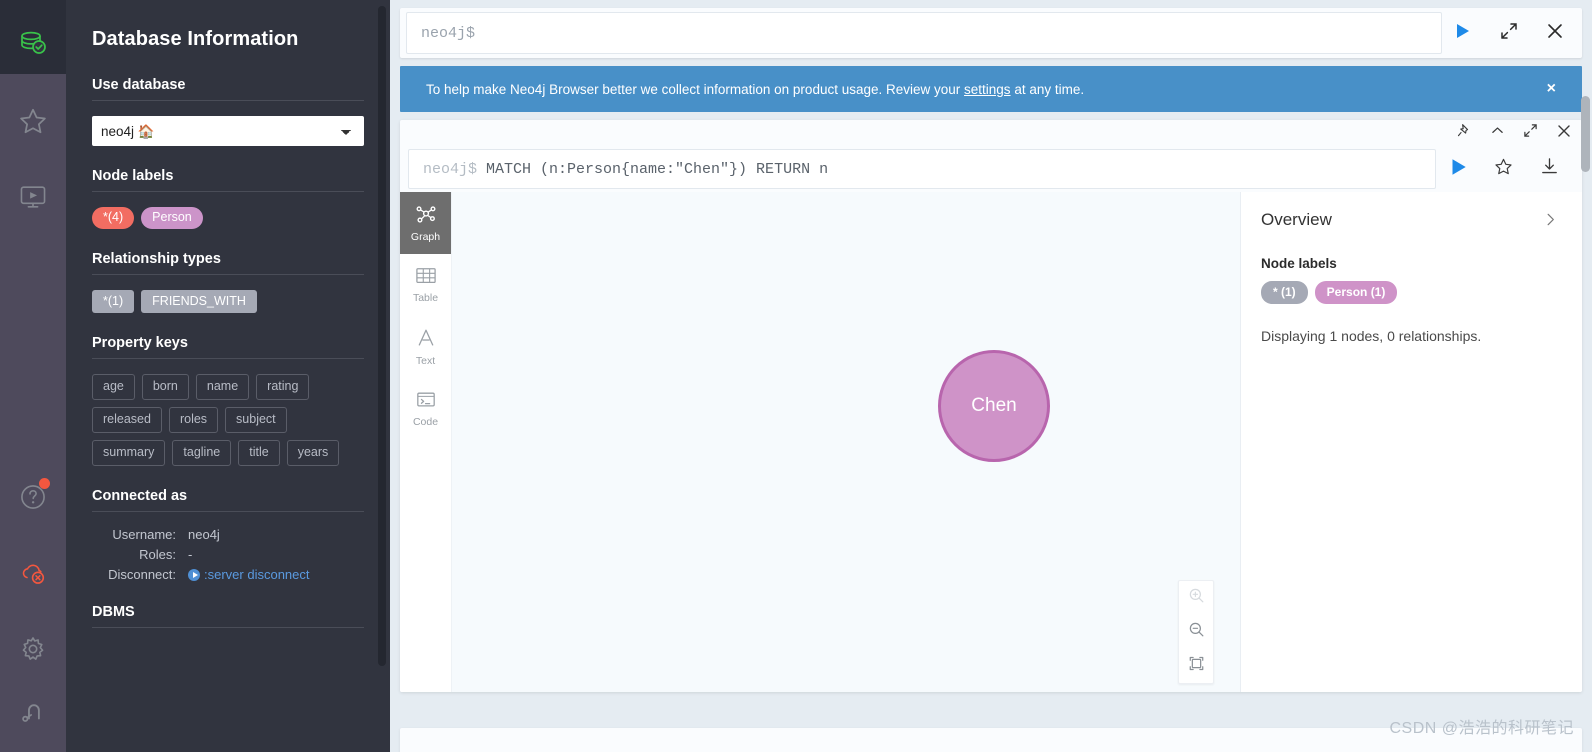 Image resolution: width=1592 pixels, height=752 pixels. I want to click on property-key-chip: roles, so click(193, 420).